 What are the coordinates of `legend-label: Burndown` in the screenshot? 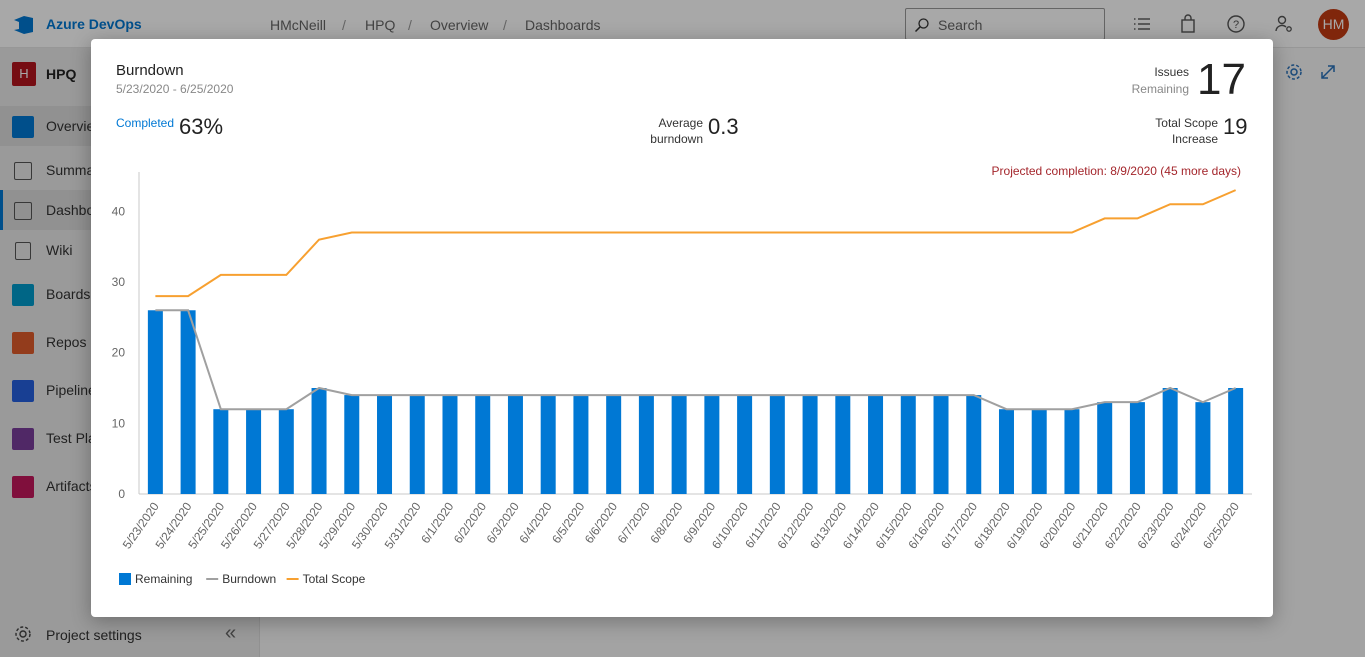 It's located at (249, 579).